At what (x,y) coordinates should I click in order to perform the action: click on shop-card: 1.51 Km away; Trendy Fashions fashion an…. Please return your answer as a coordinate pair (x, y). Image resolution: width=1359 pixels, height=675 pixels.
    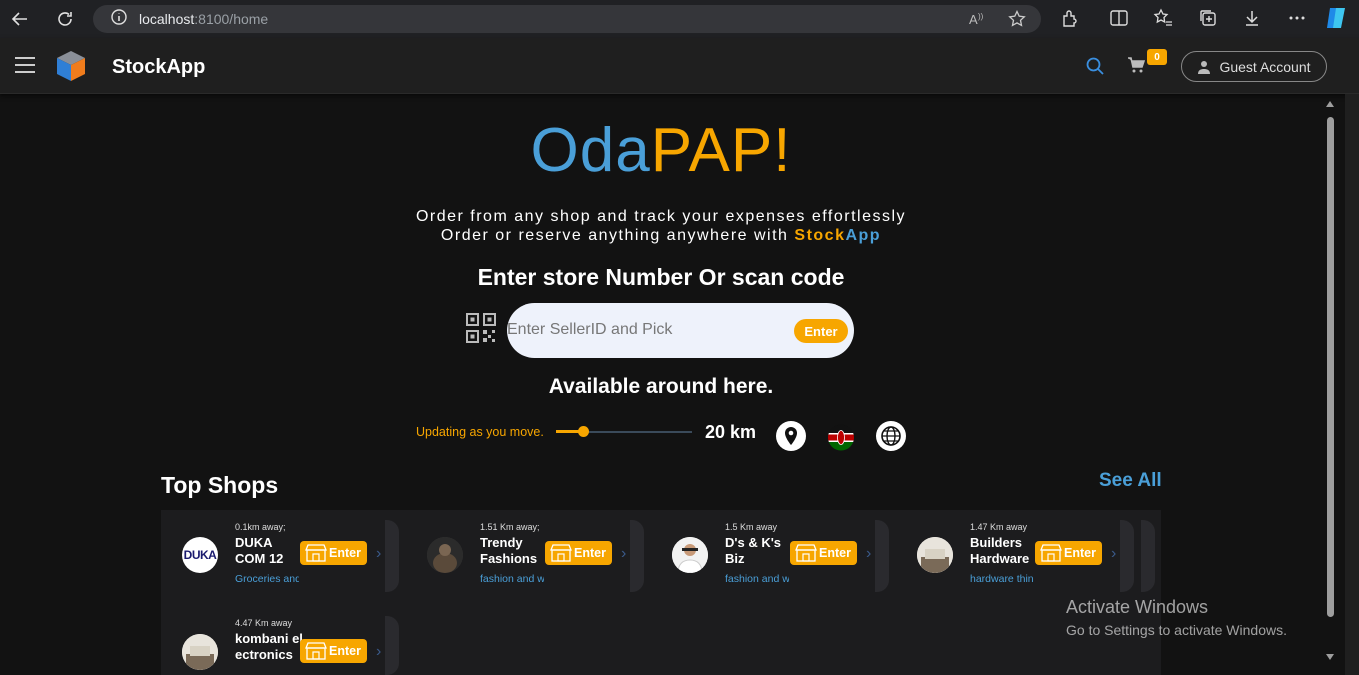
    Looking at the image, I should click on (525, 551).